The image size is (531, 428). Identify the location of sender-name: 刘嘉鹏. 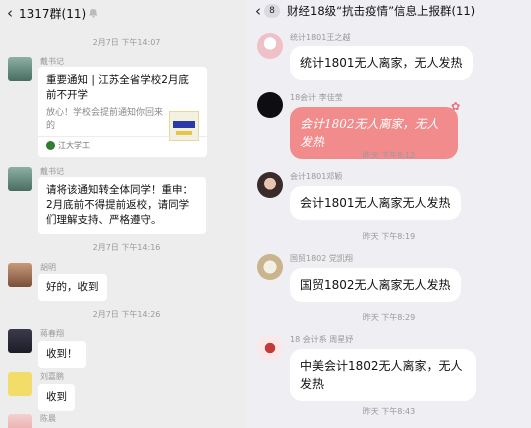
(52, 376).